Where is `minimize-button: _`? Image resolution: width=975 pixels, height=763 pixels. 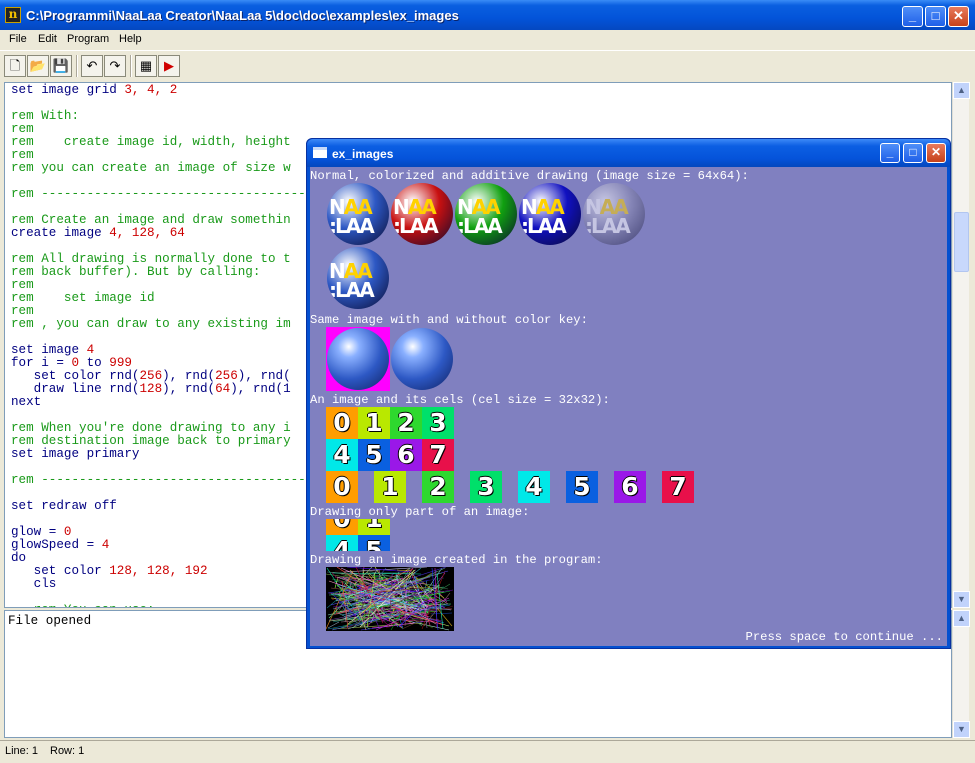 minimize-button: _ is located at coordinates (912, 16).